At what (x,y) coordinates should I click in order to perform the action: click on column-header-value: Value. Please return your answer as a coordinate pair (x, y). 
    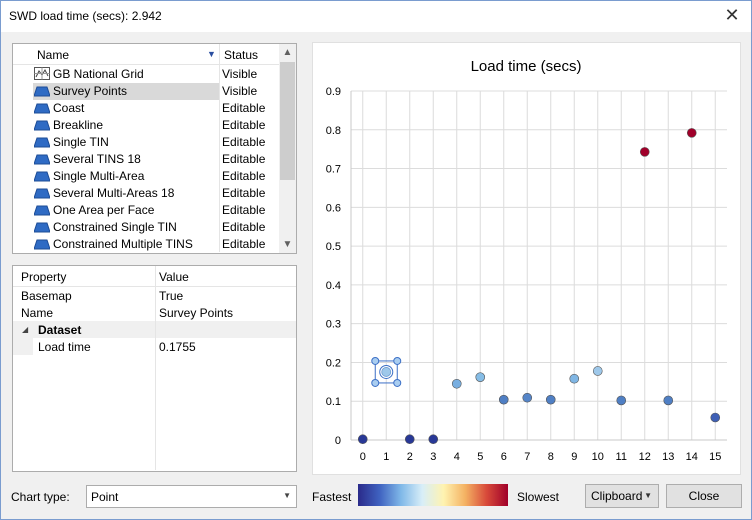
    Looking at the image, I should click on (174, 277).